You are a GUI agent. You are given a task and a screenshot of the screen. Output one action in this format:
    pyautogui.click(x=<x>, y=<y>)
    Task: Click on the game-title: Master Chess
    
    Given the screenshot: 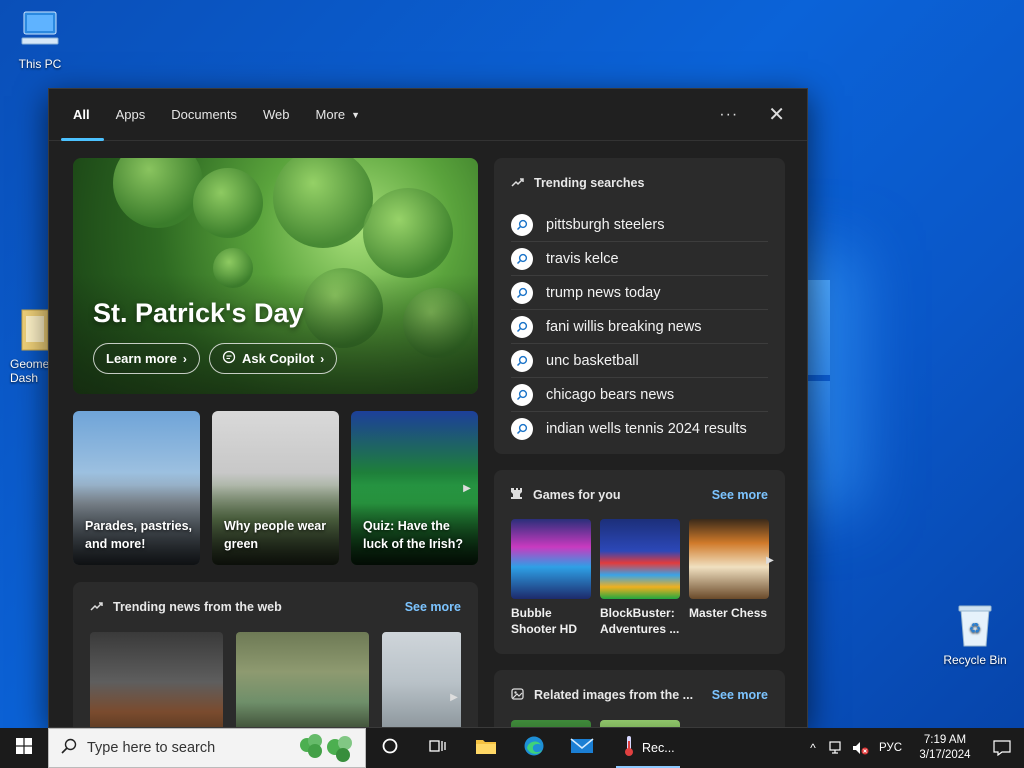 What is the action you would take?
    pyautogui.click(x=728, y=613)
    